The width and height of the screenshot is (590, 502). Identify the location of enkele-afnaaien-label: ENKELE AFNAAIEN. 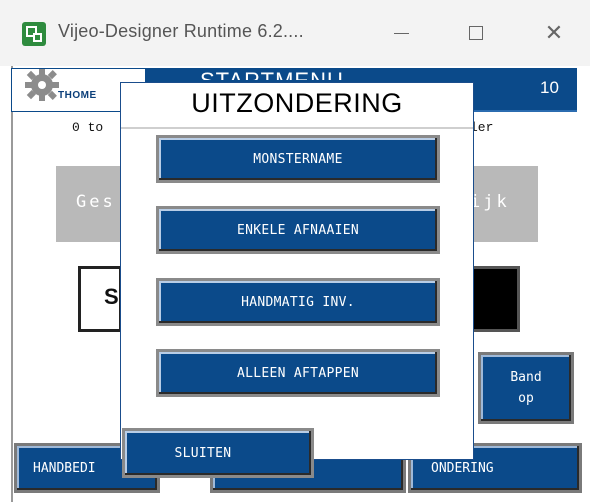
(298, 230).